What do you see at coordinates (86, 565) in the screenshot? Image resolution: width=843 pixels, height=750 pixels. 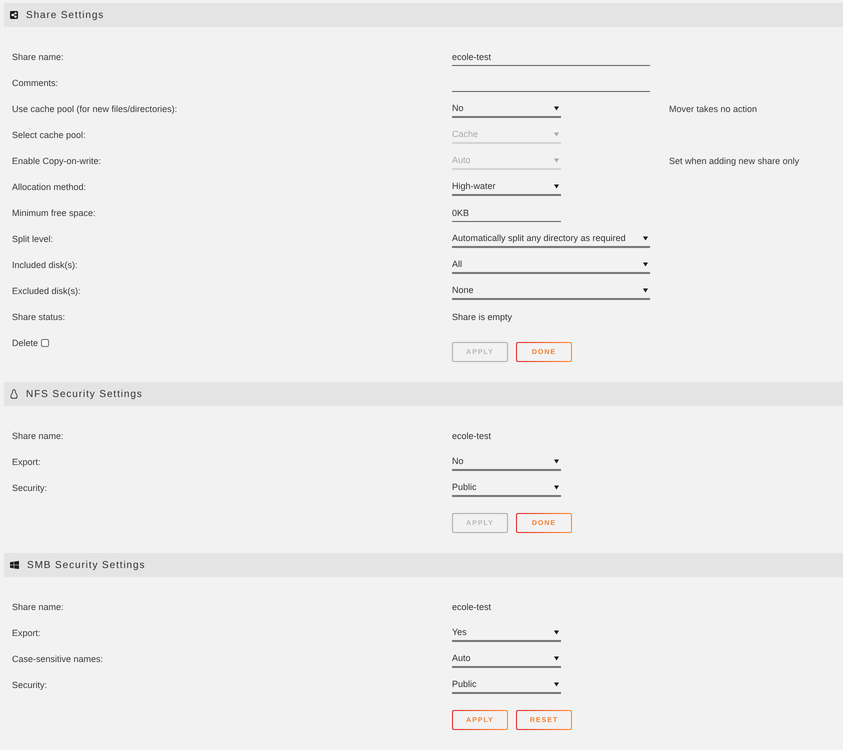 I see `section-title: SMB Security Settings` at bounding box center [86, 565].